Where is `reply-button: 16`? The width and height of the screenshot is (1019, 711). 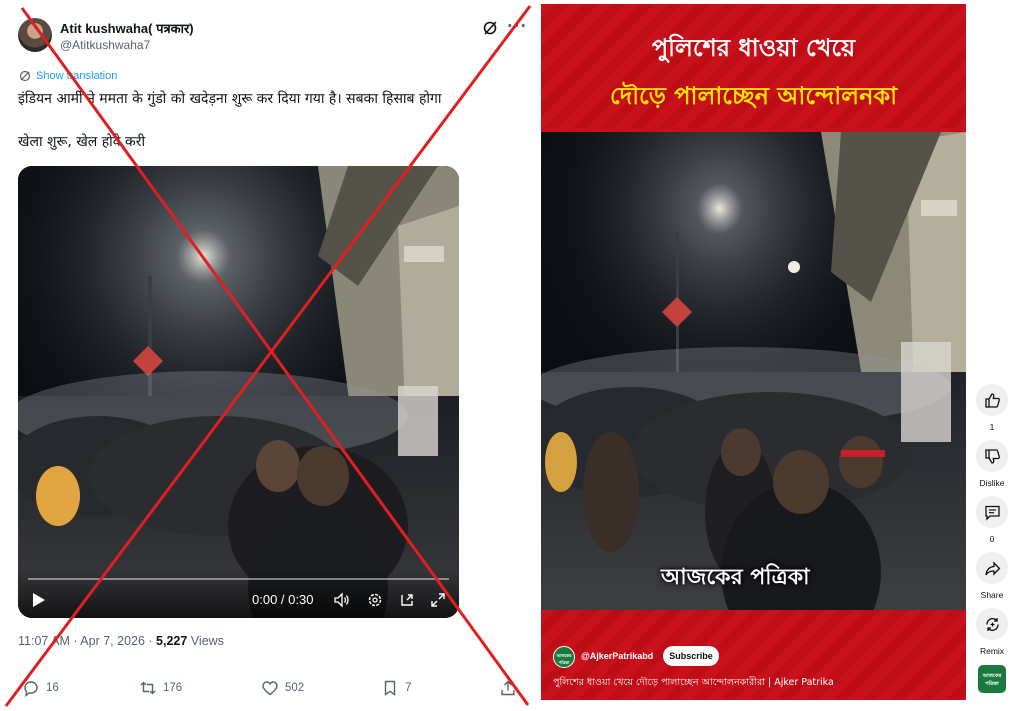 reply-button: 16 is located at coordinates (40, 688).